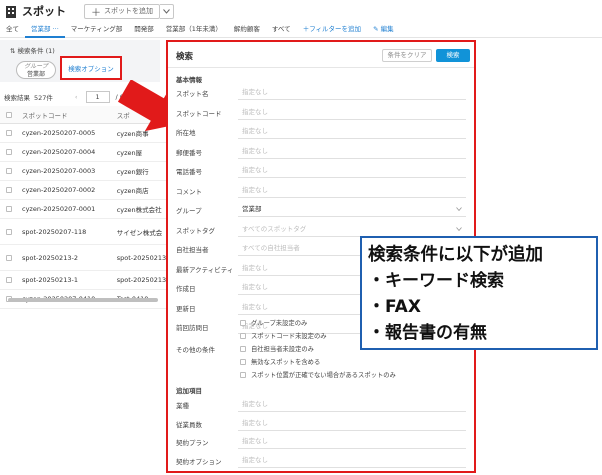  I want to click on results-count: 527件, so click(43, 98).